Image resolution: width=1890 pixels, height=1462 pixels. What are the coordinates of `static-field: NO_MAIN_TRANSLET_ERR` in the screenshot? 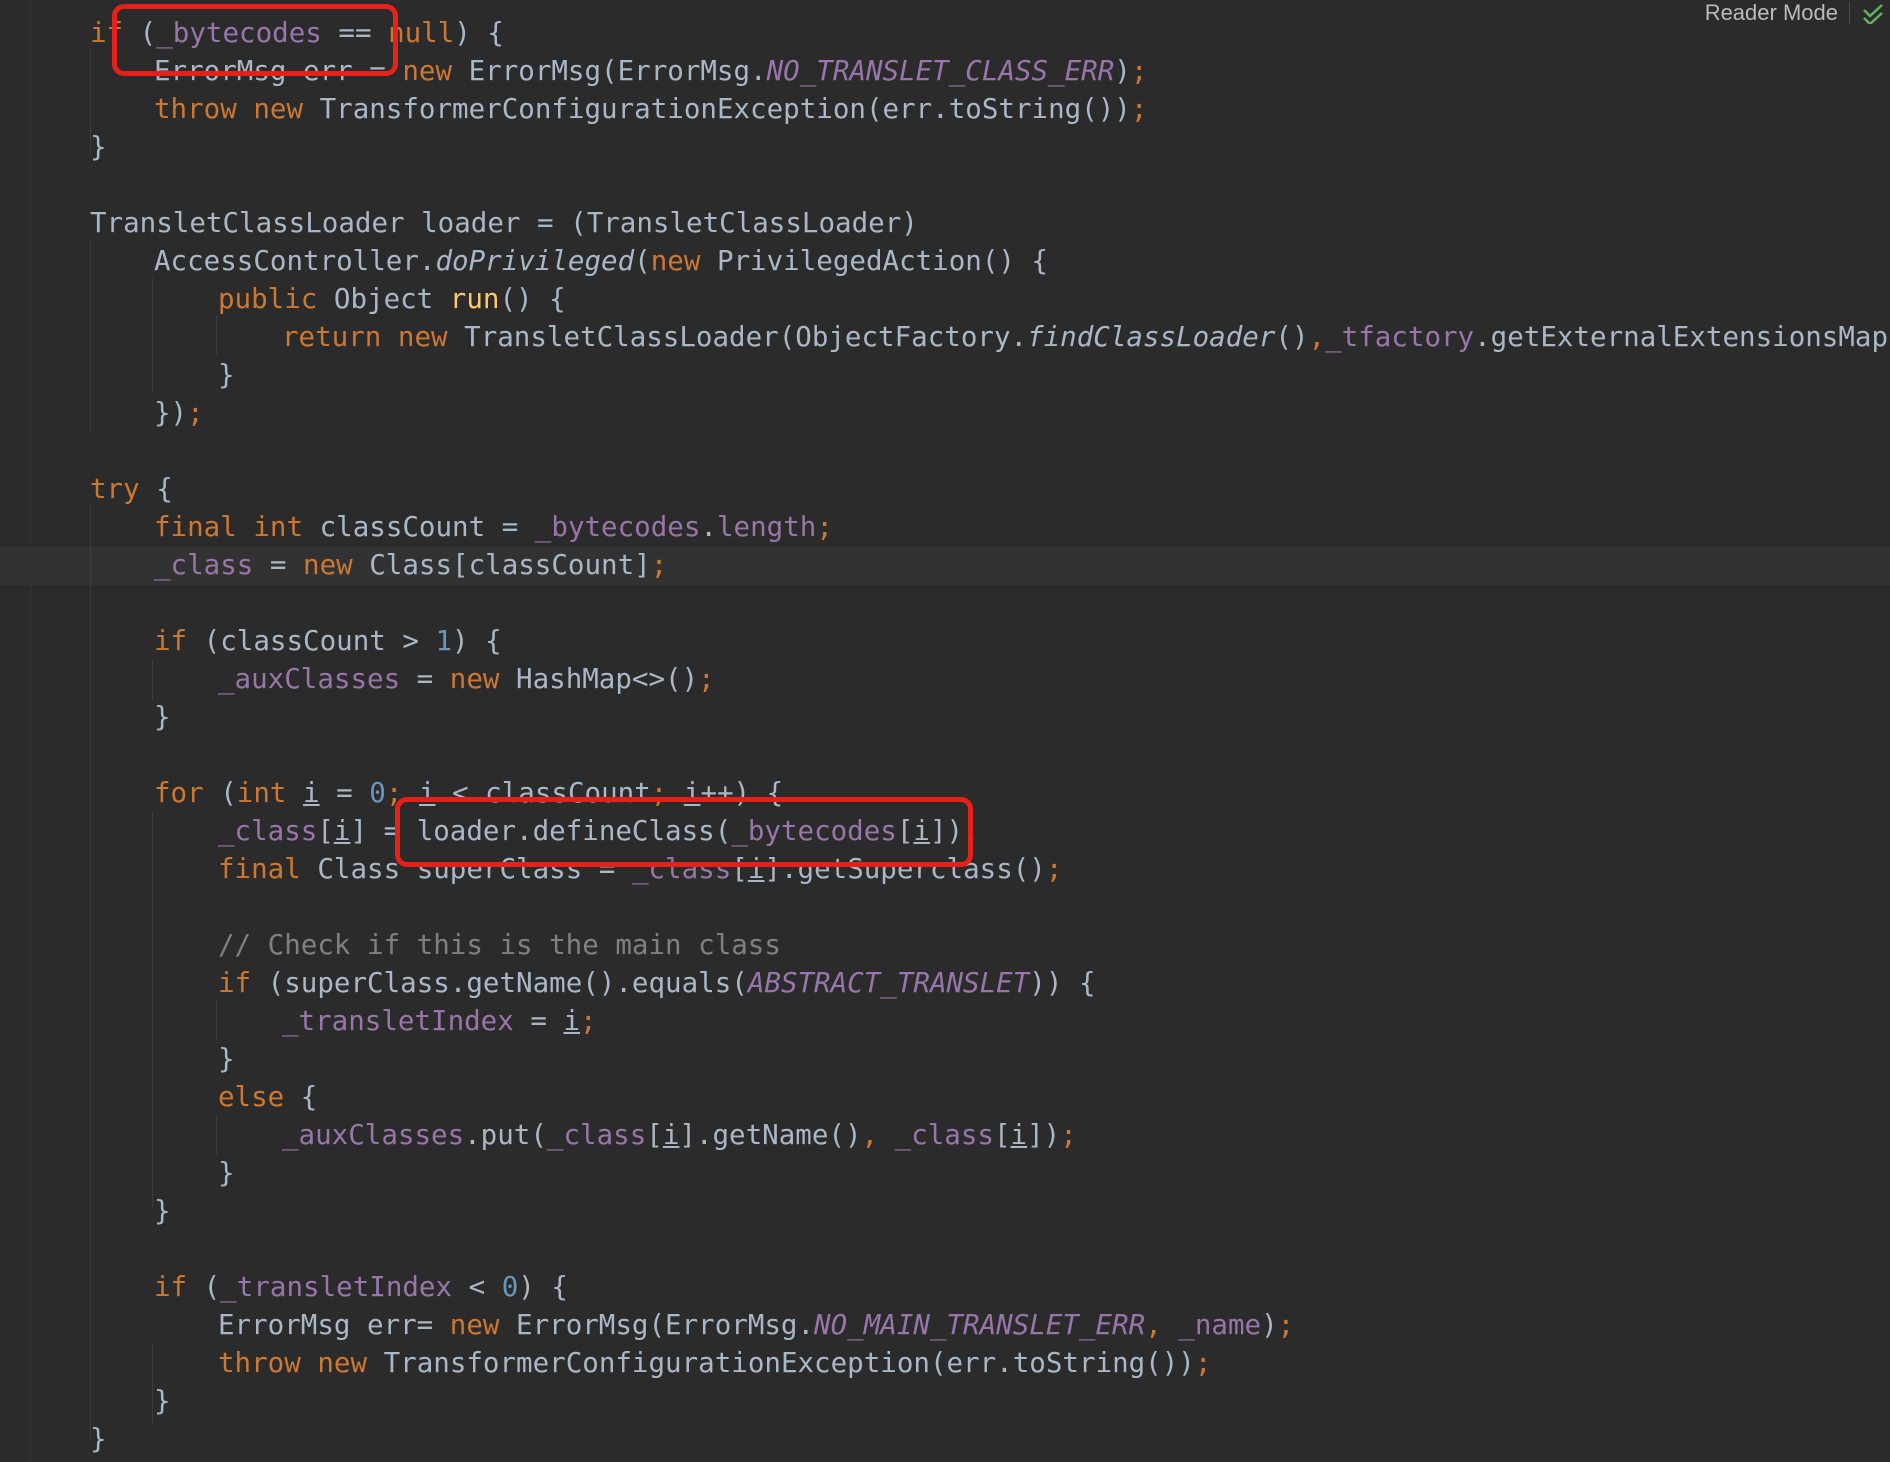 It's located at (980, 1325).